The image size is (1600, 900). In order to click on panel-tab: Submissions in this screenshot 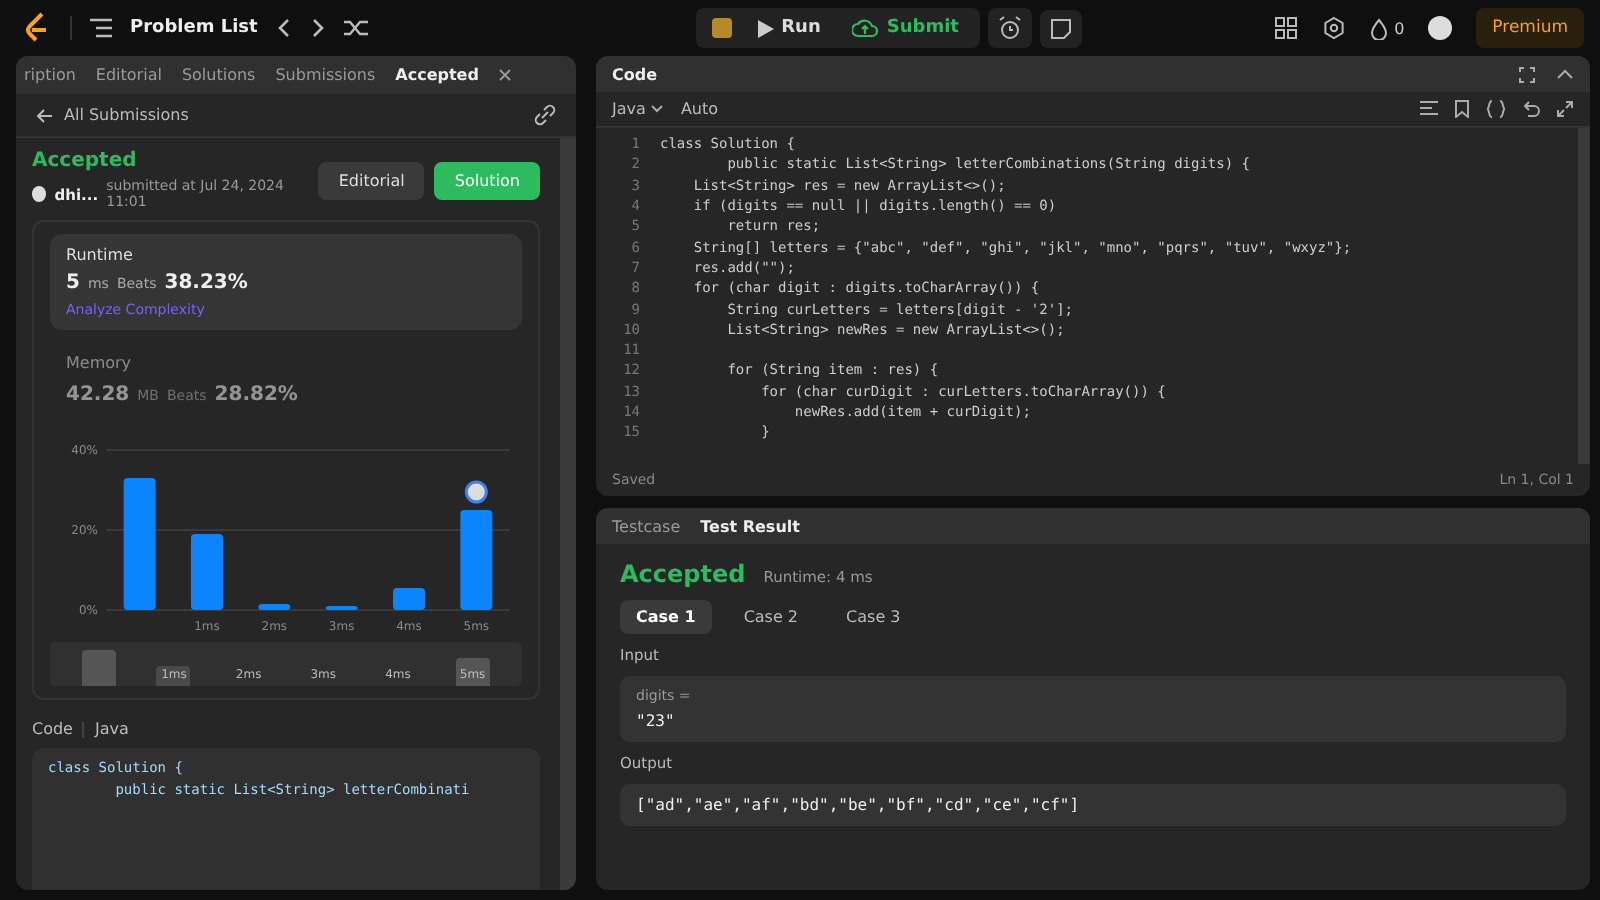, I will do `click(325, 75)`.